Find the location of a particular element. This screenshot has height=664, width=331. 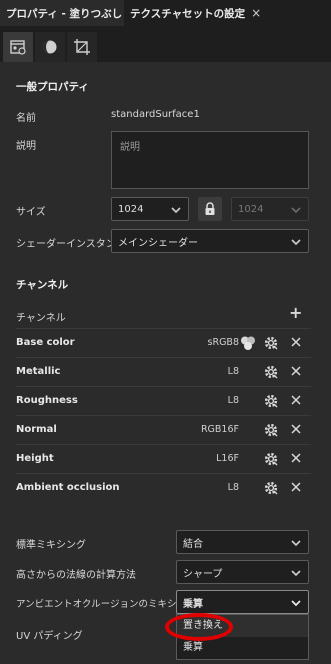

tab-properties-fill: プロパティ - 塗りつぶし is located at coordinates (62, 13).